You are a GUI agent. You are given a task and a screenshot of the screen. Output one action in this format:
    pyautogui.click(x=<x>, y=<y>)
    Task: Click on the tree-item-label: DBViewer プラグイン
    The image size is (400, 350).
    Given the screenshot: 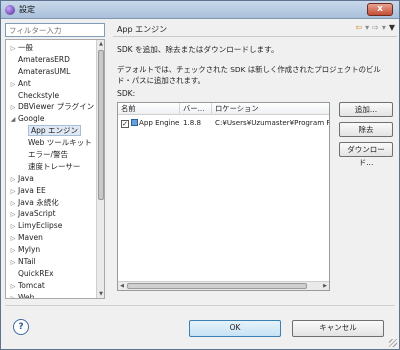 What is the action you would take?
    pyautogui.click(x=56, y=107)
    